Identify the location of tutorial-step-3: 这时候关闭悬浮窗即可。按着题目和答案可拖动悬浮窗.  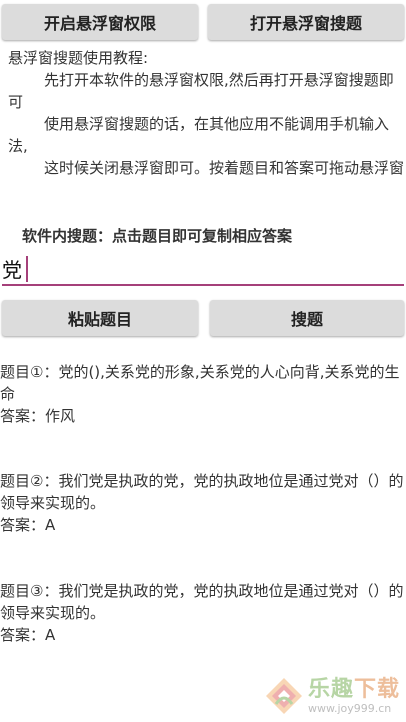
(224, 168).